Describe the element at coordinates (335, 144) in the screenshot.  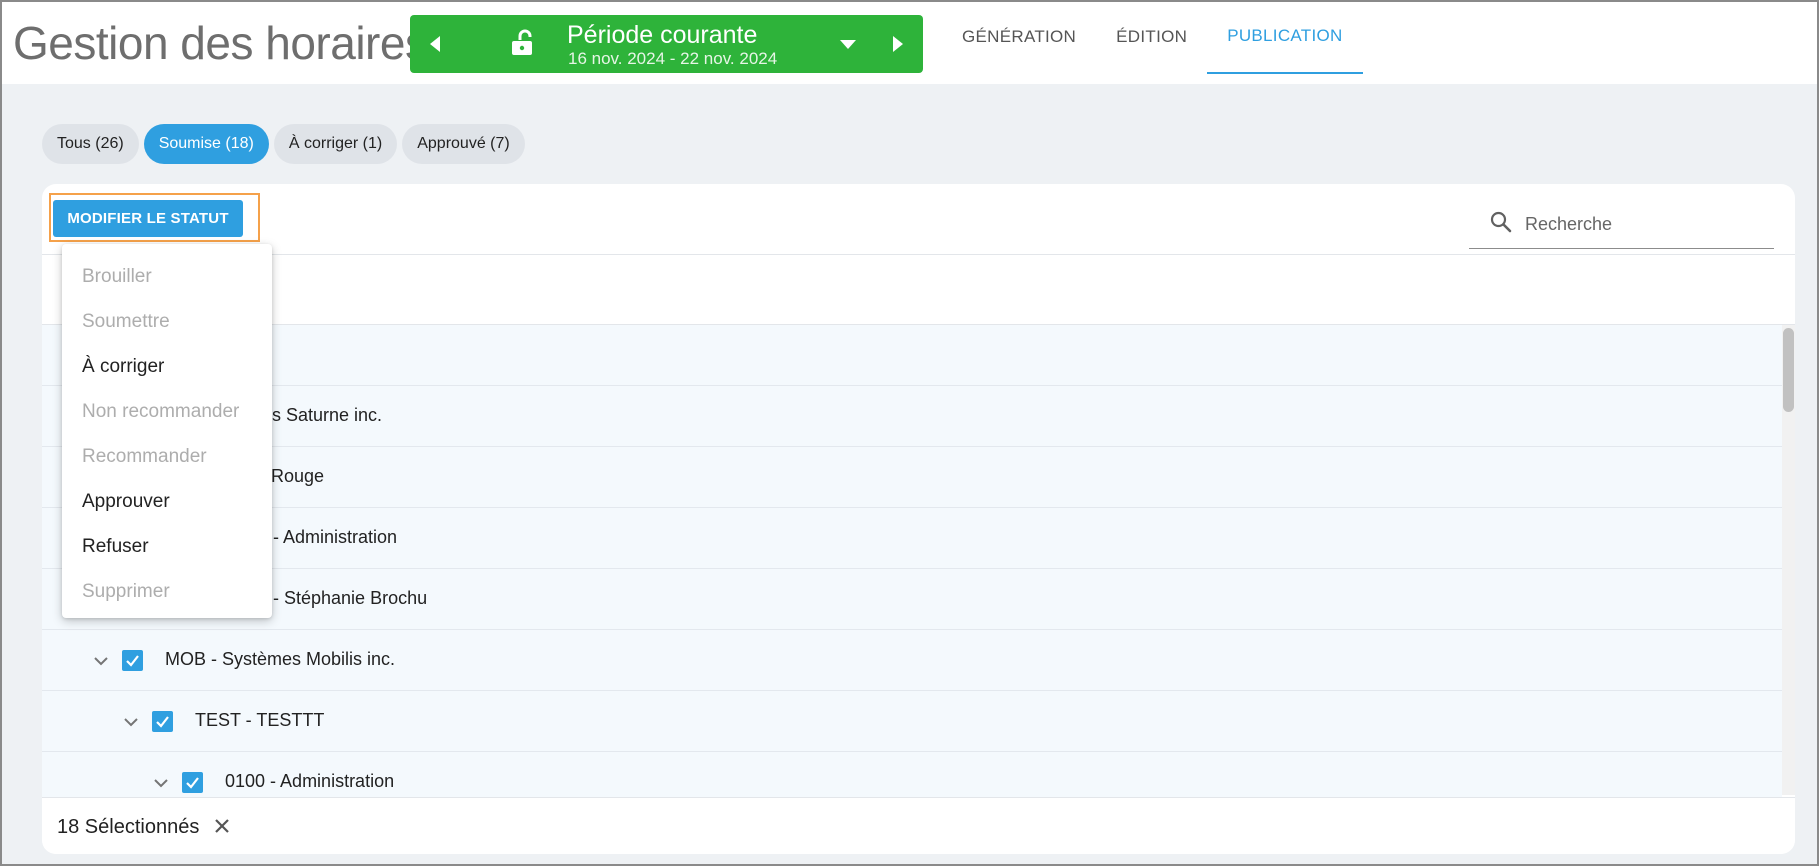
I see `filter-chip-to-correct: À corriger (1)` at that location.